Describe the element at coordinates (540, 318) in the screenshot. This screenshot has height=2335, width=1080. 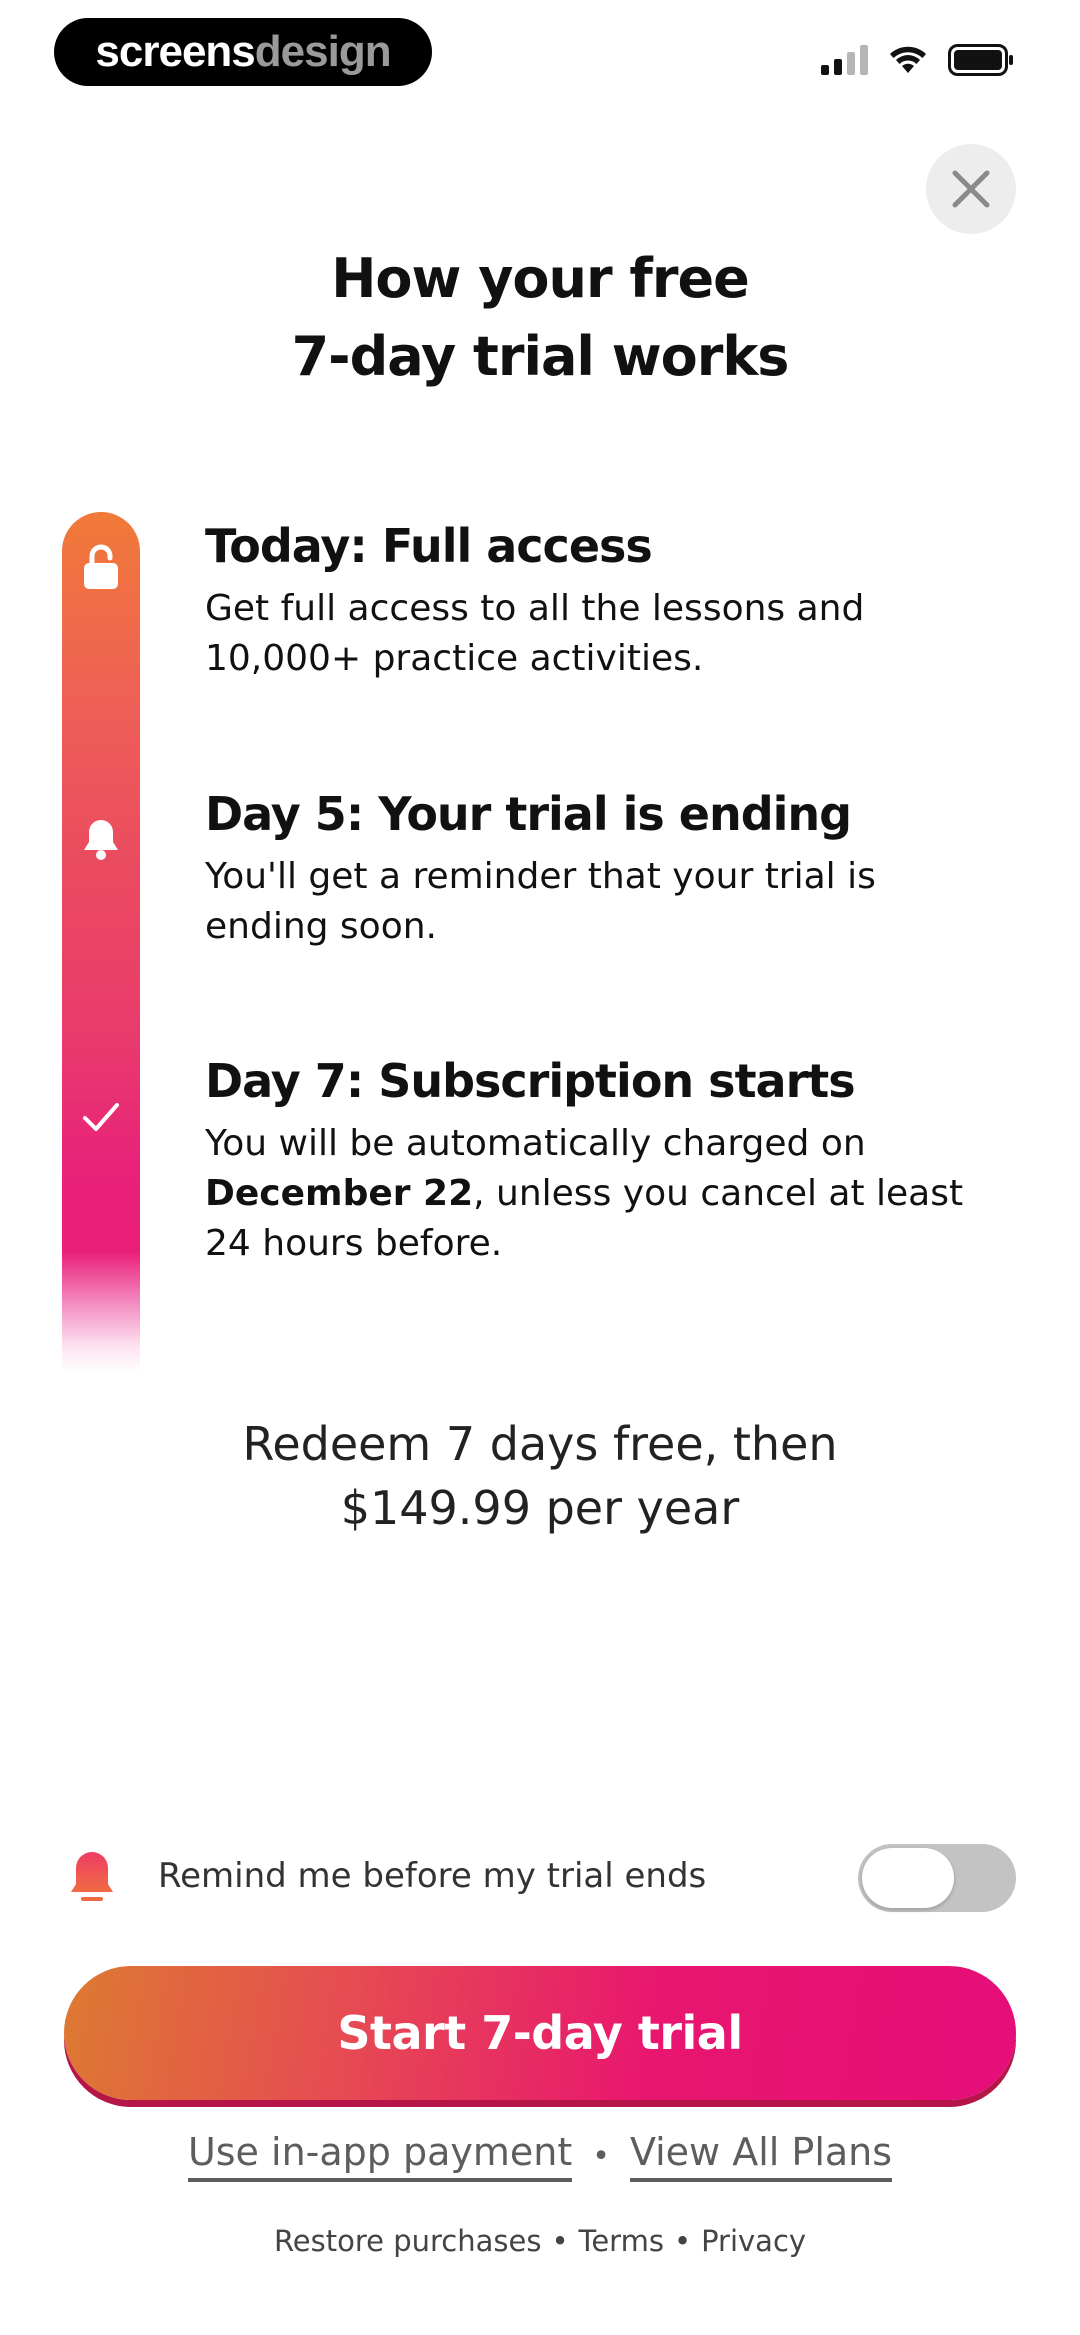
I see `page-title: How your free 7-day trial works` at that location.